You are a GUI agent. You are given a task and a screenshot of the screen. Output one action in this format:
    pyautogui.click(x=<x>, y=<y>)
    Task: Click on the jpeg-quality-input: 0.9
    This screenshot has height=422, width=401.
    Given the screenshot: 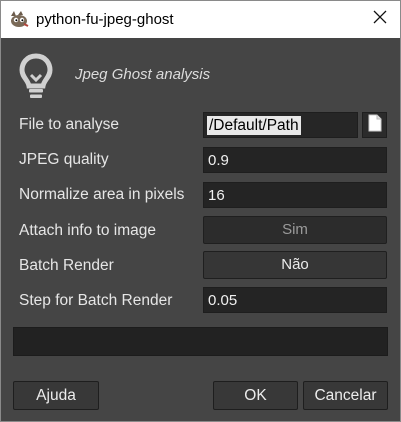 What is the action you would take?
    pyautogui.click(x=295, y=160)
    